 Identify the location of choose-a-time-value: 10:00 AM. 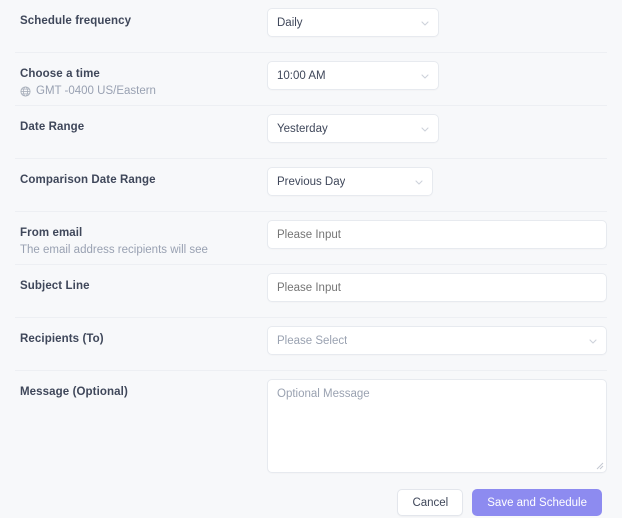
(301, 75).